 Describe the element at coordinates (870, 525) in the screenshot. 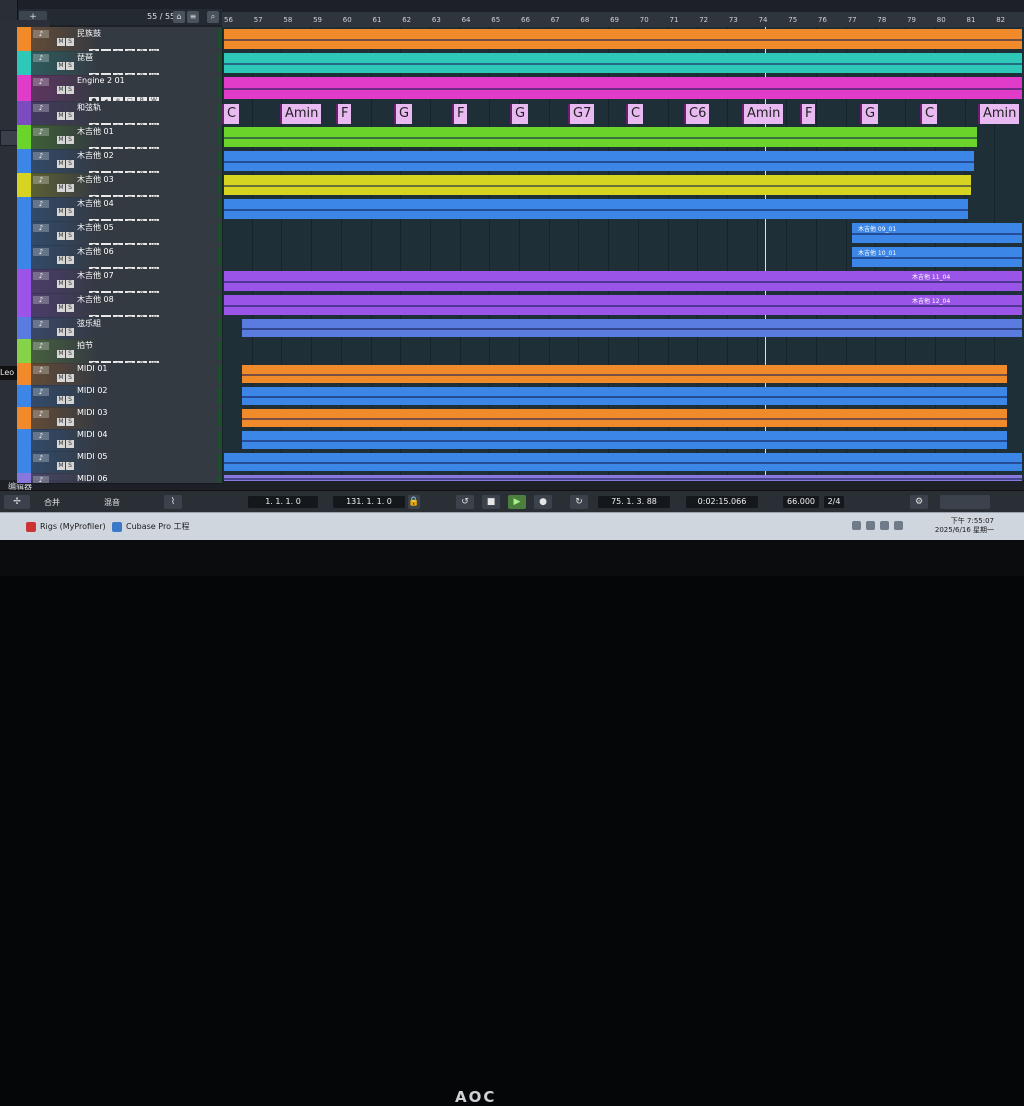

I see `language-icon` at that location.